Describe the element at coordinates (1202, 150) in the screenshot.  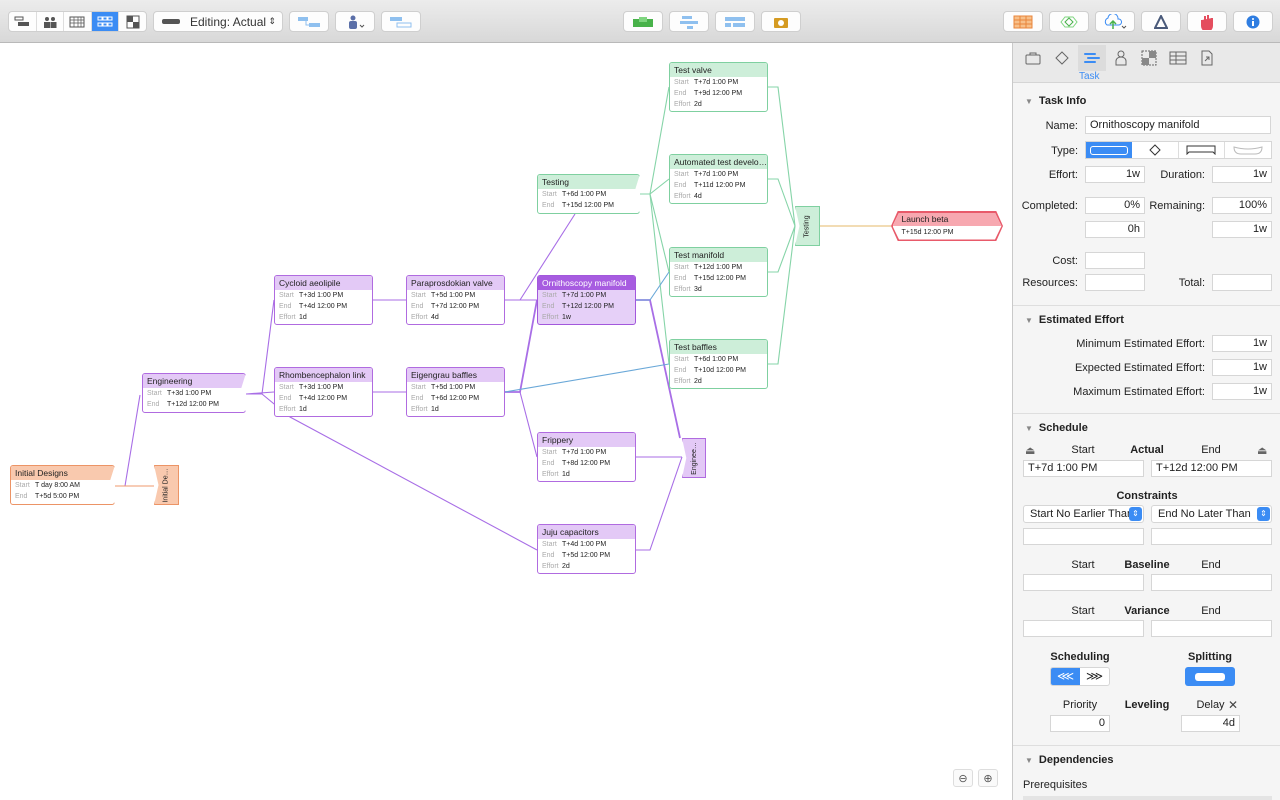
I see `type-group-option` at that location.